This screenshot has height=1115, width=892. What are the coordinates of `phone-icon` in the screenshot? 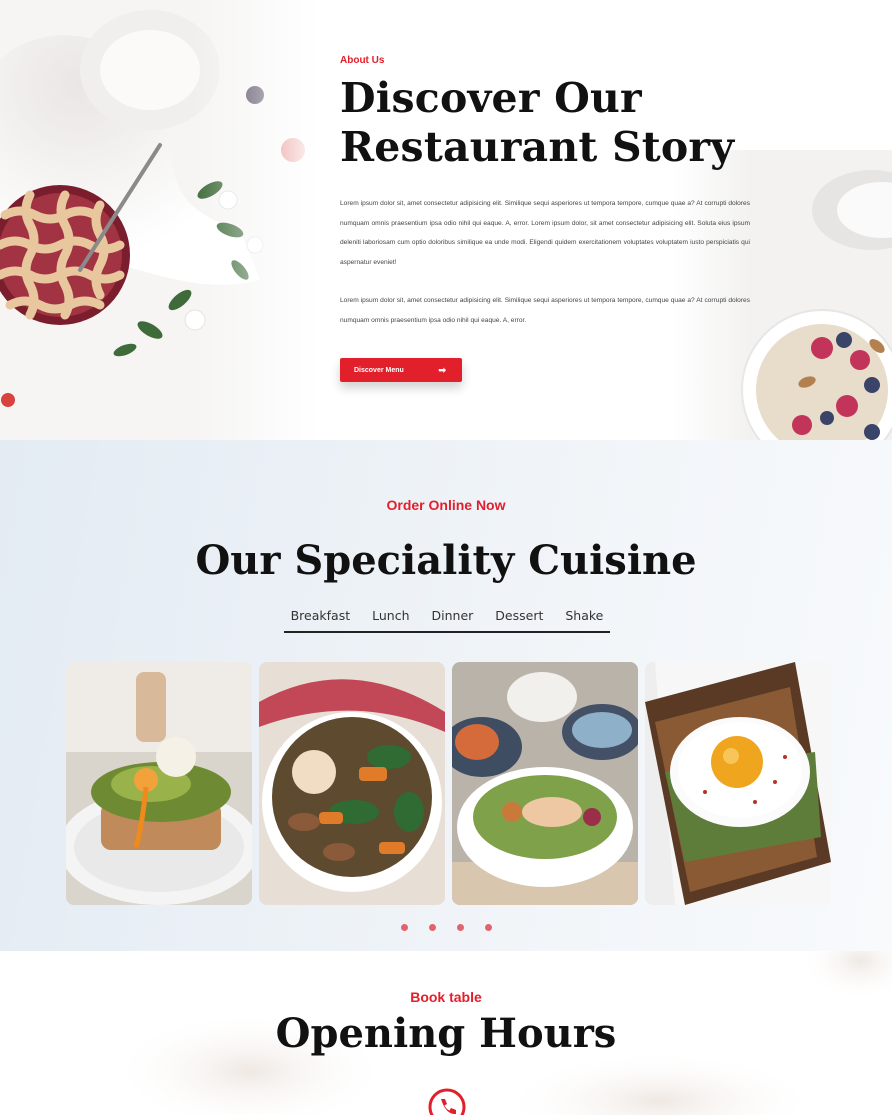 It's located at (447, 1101).